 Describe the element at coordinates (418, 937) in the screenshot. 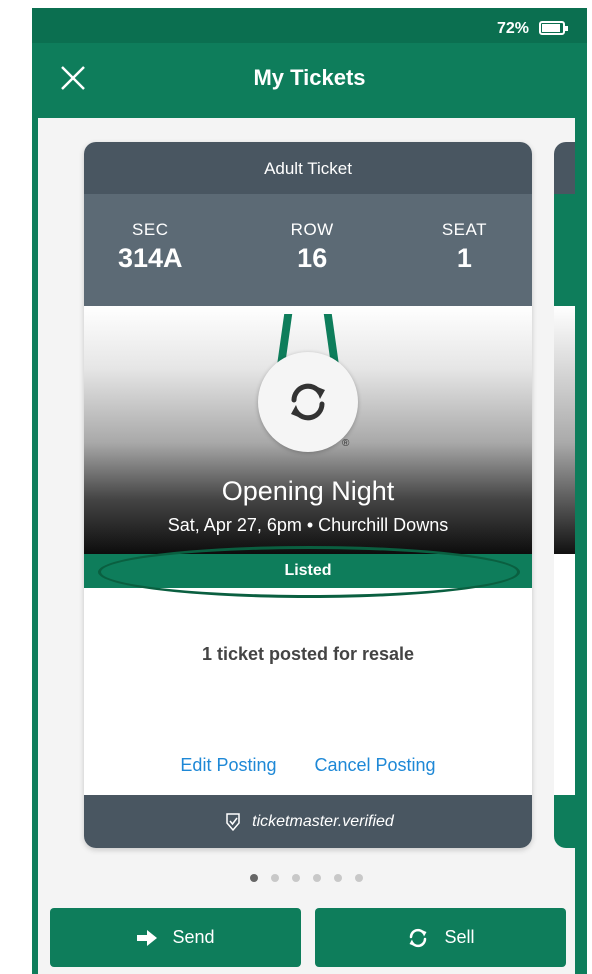

I see `sync-icon` at that location.